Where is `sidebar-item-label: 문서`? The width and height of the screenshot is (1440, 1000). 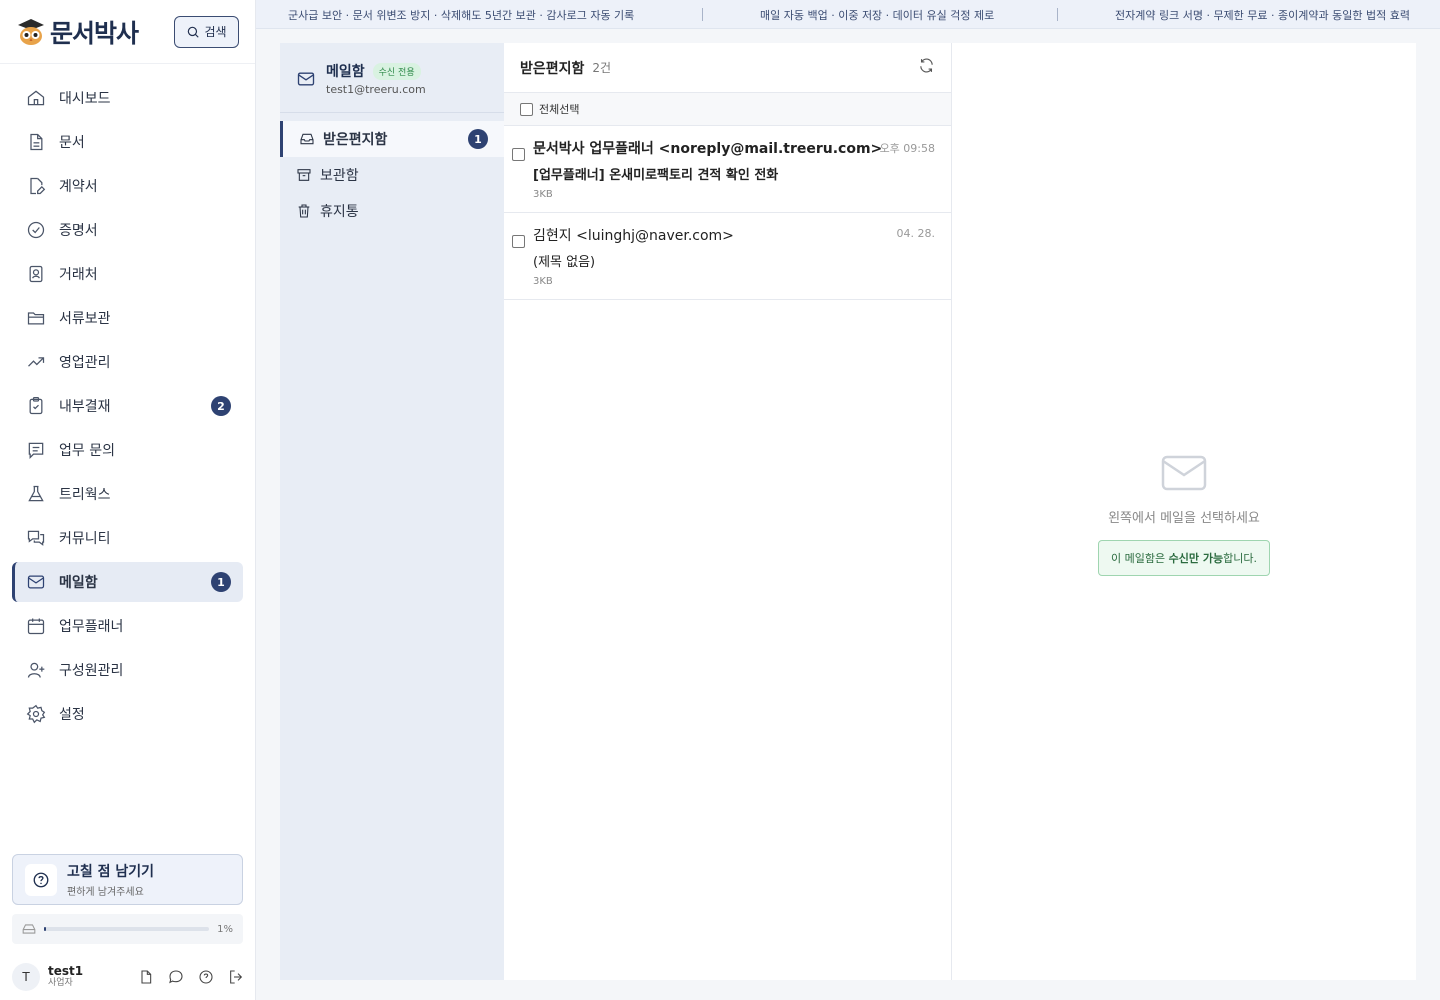 sidebar-item-label: 문서 is located at coordinates (72, 143).